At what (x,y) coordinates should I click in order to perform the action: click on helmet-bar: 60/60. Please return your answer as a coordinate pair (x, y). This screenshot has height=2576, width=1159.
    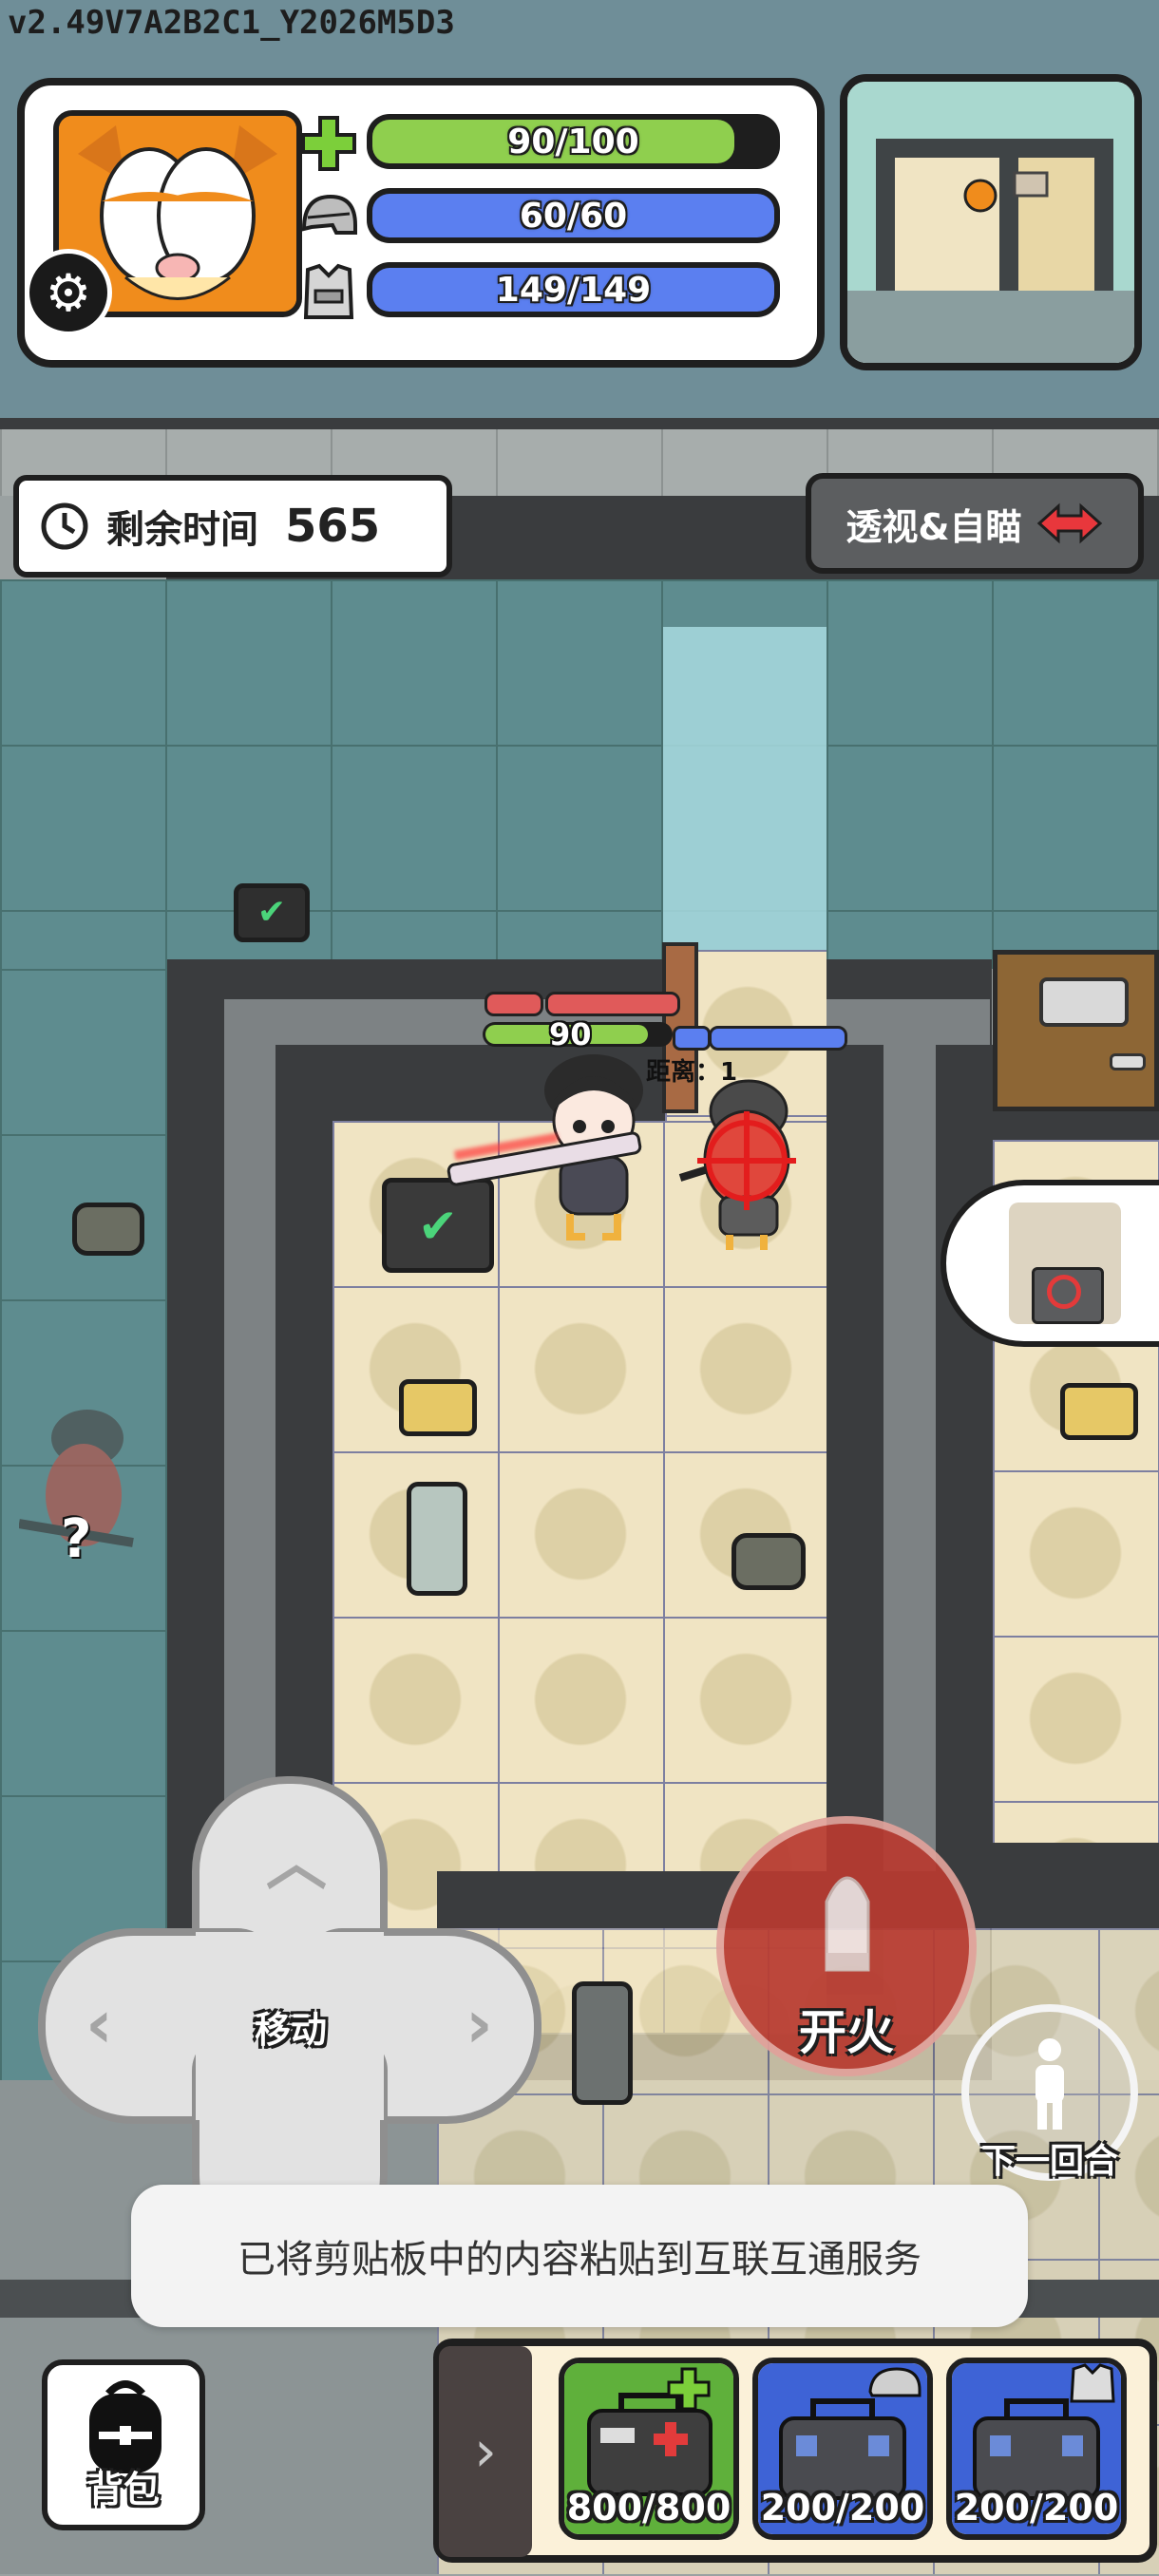
    Looking at the image, I should click on (573, 215).